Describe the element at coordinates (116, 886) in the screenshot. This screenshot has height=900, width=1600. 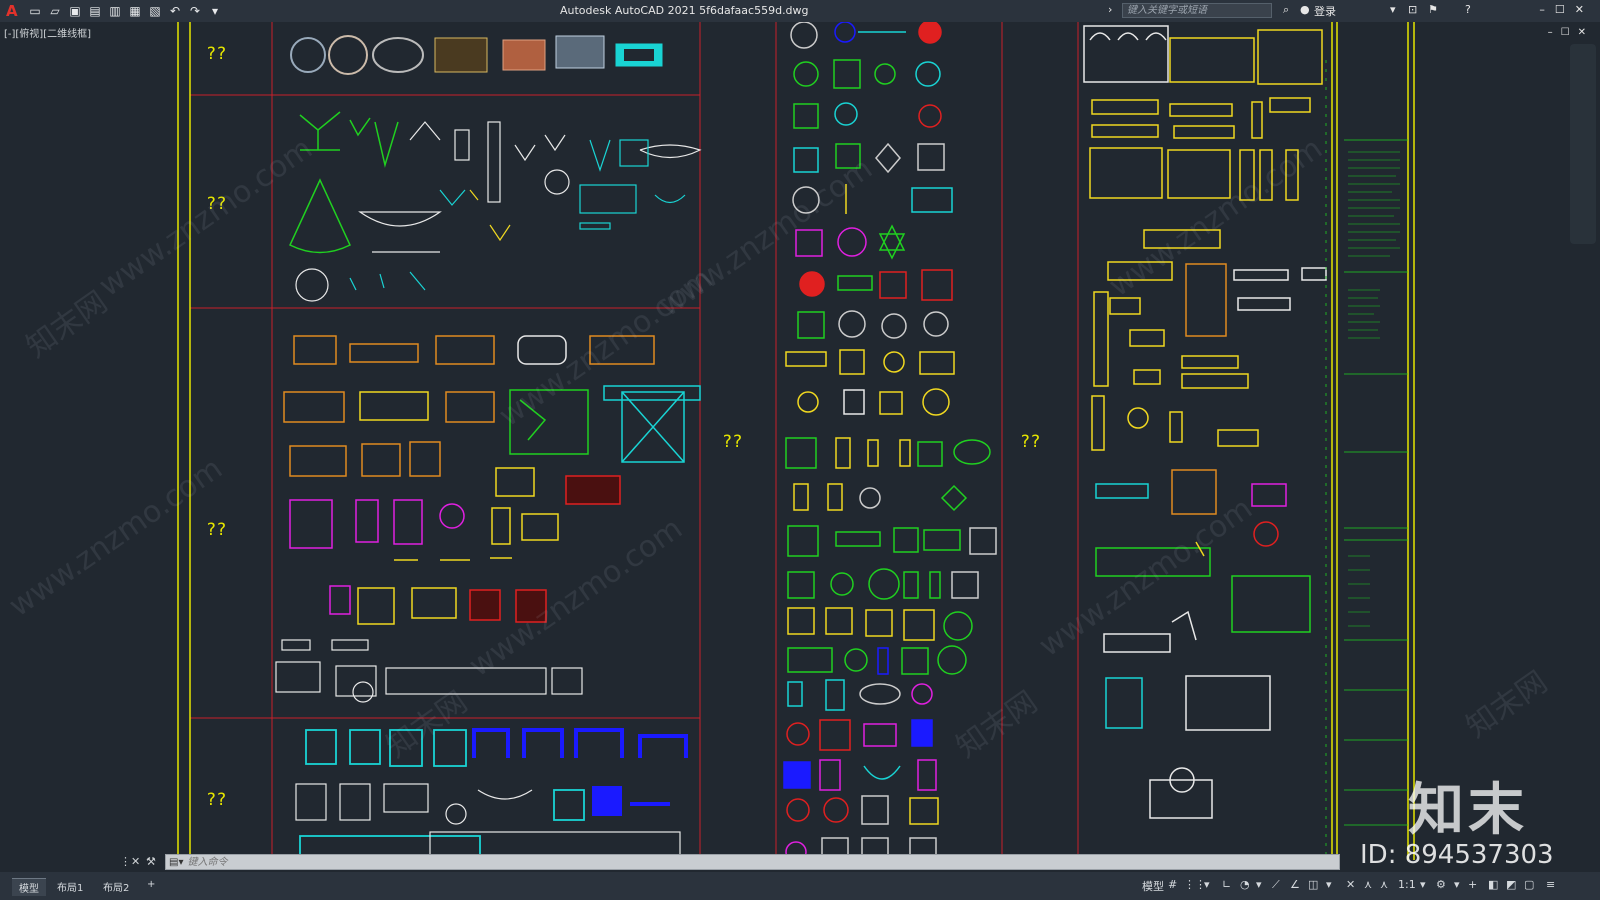
I see `tab-layout2: 布局2` at that location.